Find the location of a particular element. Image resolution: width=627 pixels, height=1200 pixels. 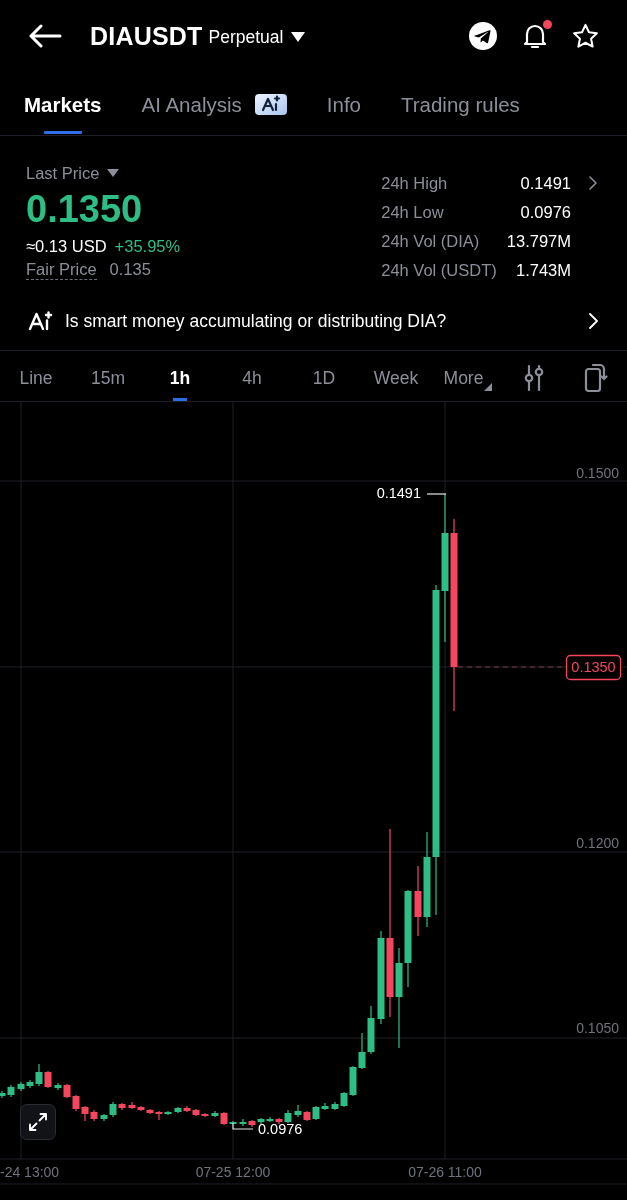

interval-tab: 1D is located at coordinates (324, 376).